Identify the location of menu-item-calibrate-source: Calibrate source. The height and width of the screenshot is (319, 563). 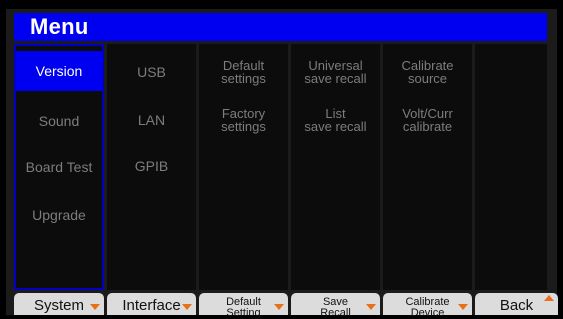
(427, 72).